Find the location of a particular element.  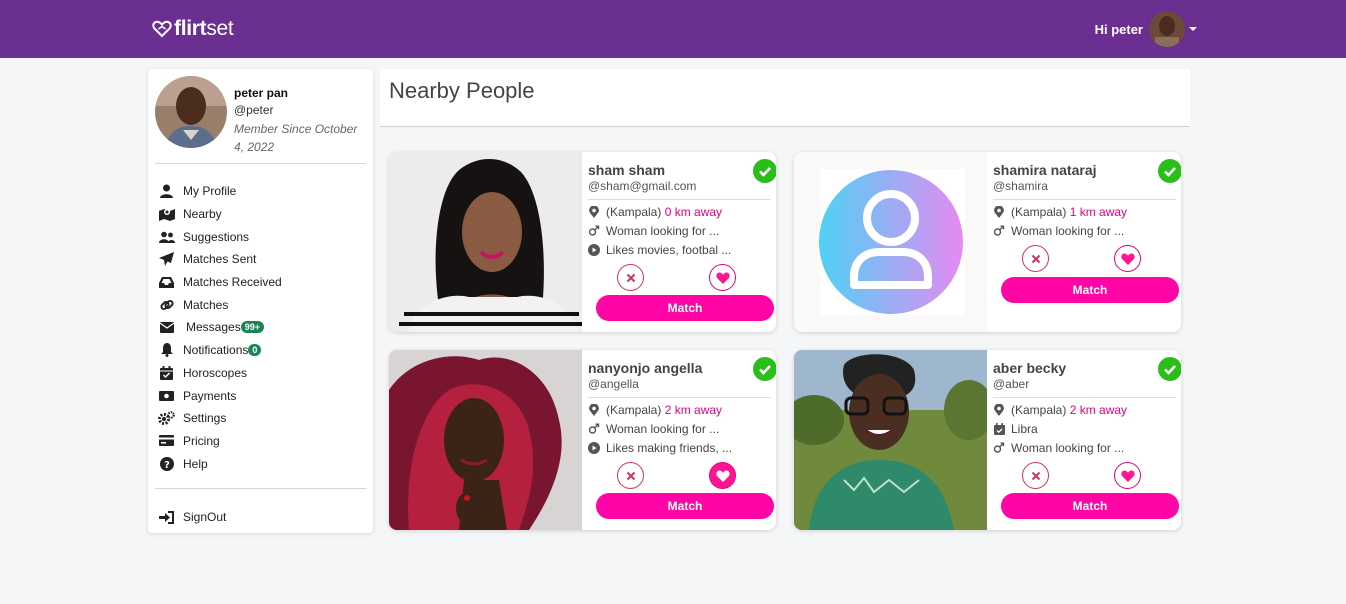

sidebar-item-label: Settings is located at coordinates (205, 418).